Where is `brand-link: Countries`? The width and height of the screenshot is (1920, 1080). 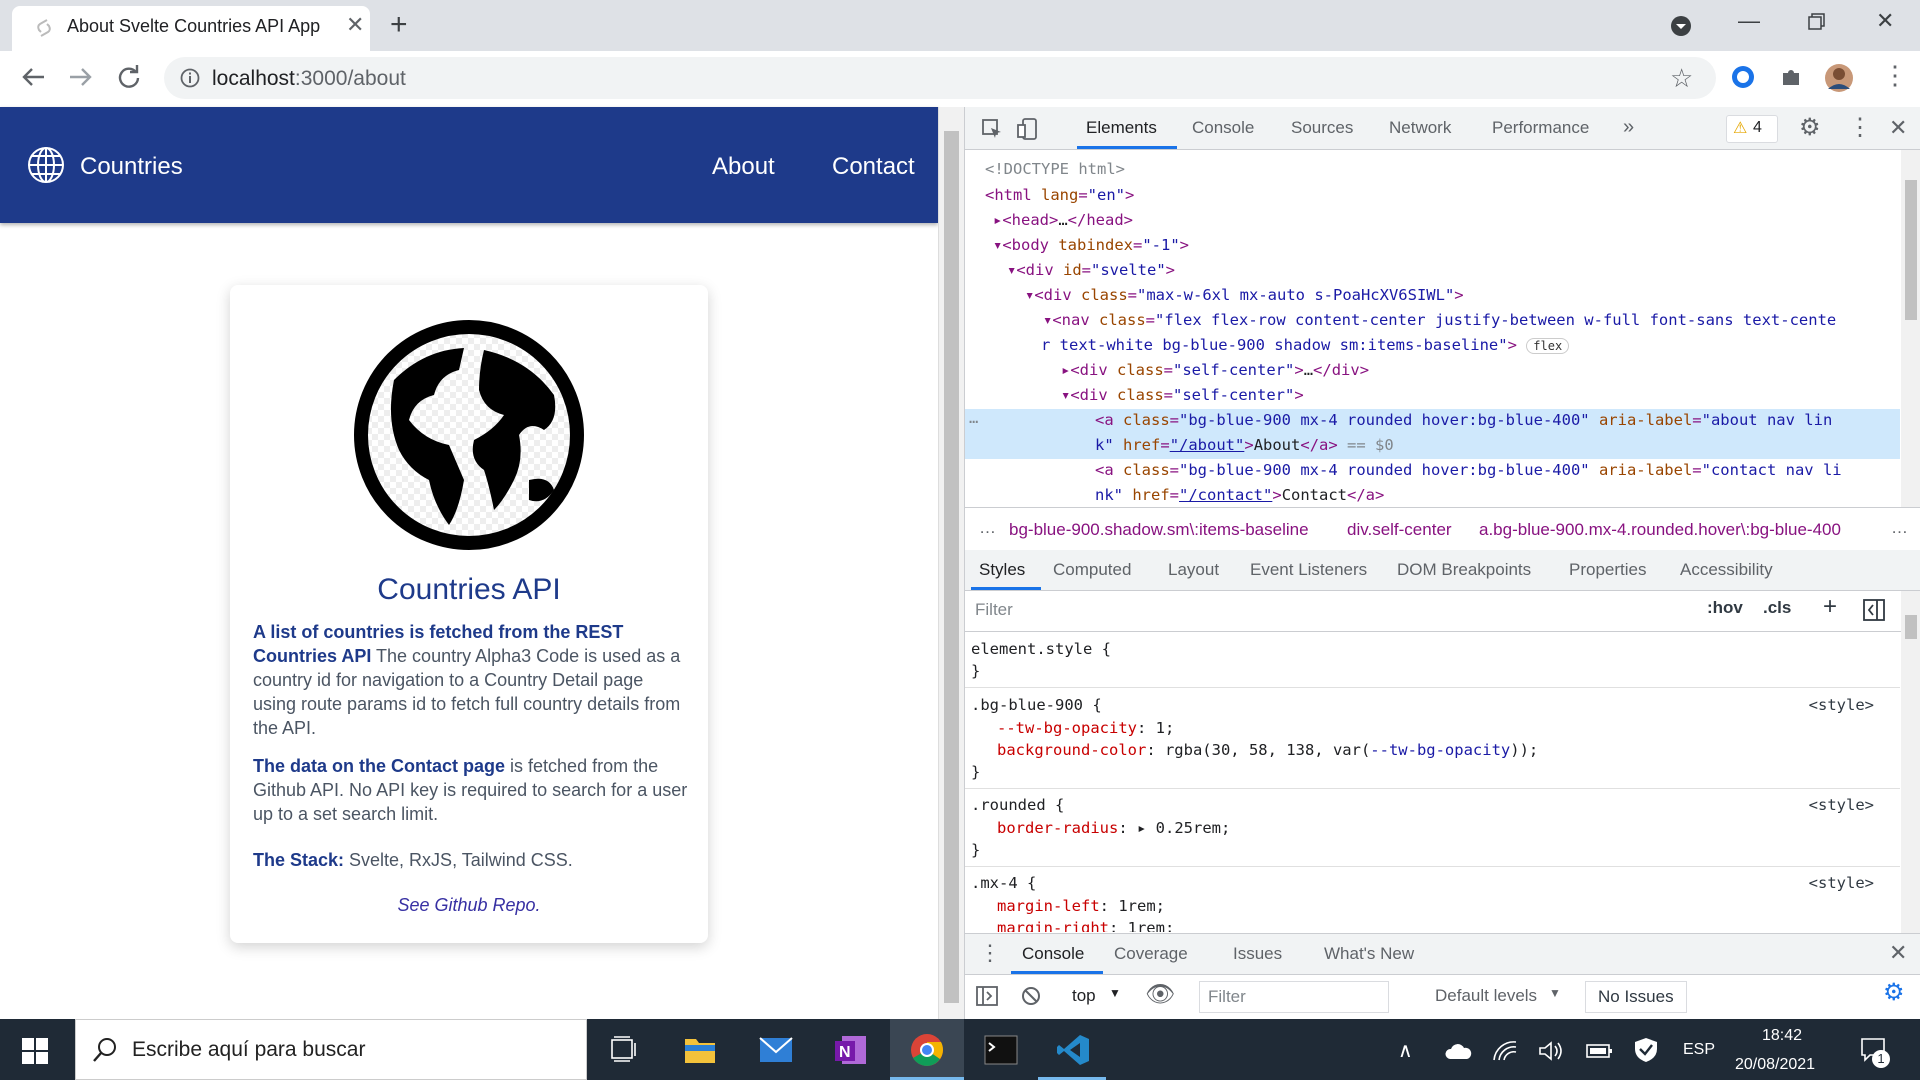
brand-link: Countries is located at coordinates (131, 167).